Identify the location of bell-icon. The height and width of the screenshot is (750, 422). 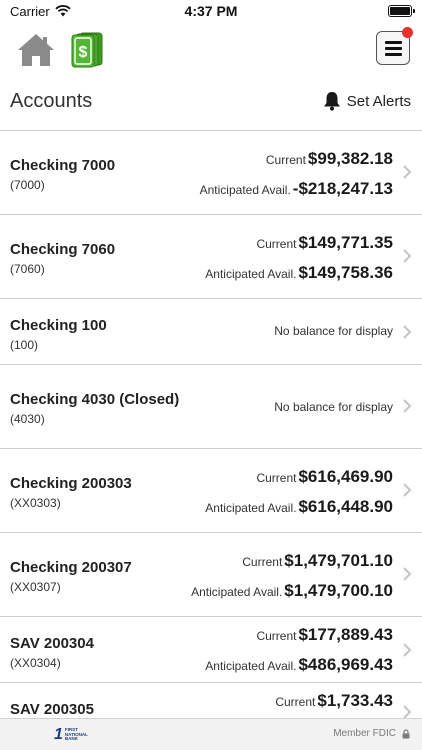
(331, 101).